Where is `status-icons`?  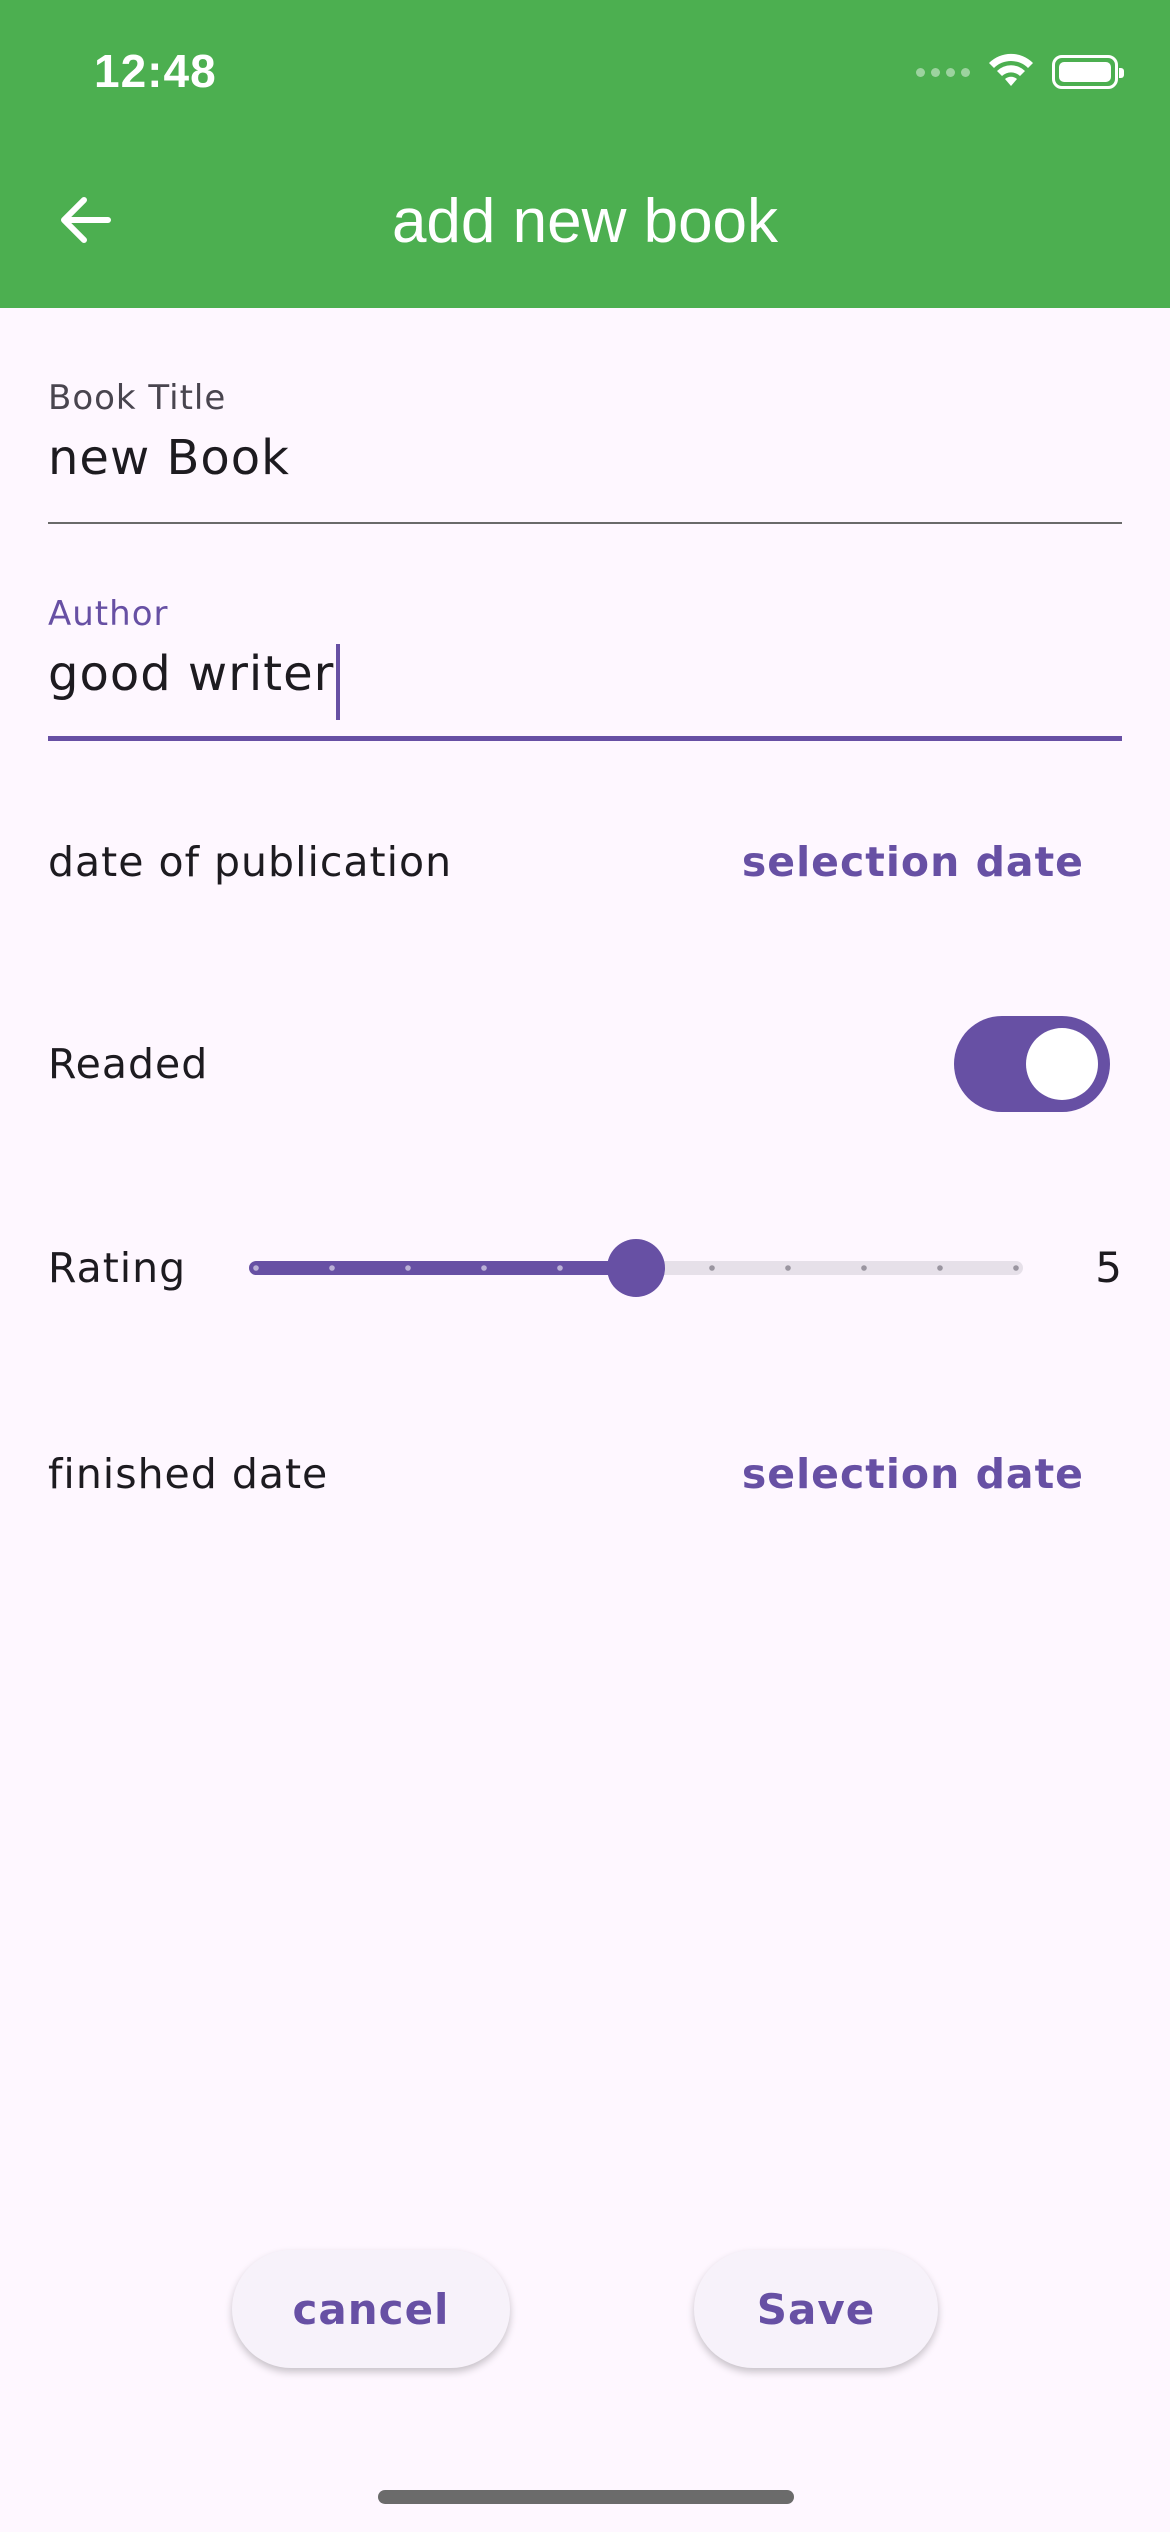
status-icons is located at coordinates (1020, 72).